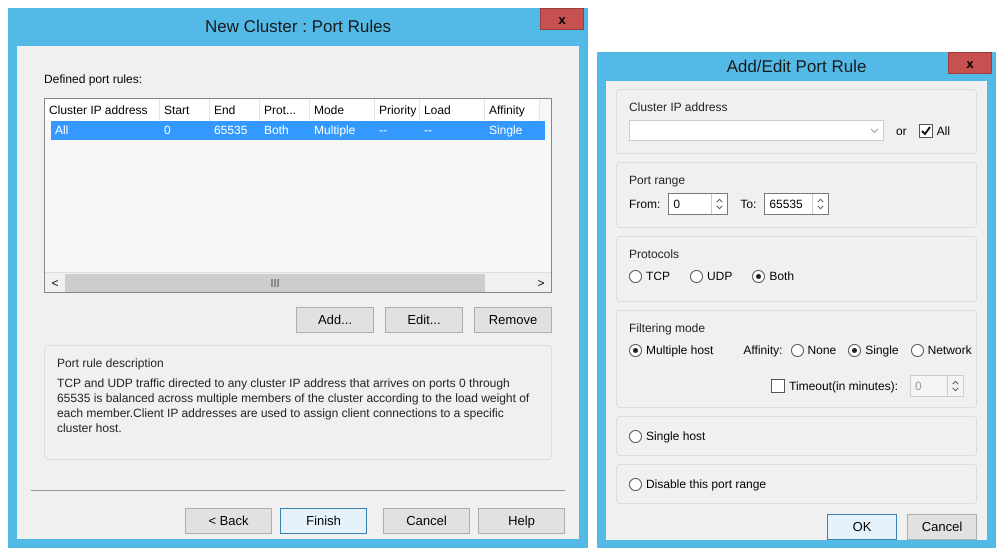 Image resolution: width=996 pixels, height=552 pixels. Describe the element at coordinates (323, 521) in the screenshot. I see `dialog-button: Finish` at that location.